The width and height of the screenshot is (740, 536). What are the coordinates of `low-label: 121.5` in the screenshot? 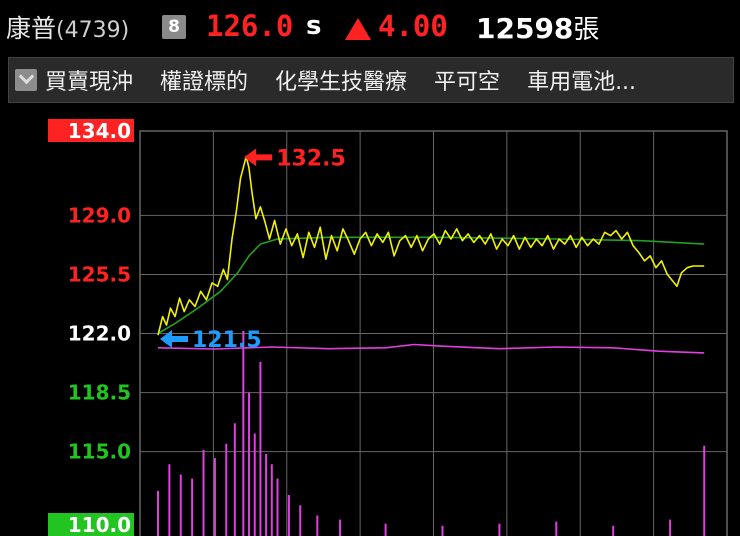 It's located at (227, 340).